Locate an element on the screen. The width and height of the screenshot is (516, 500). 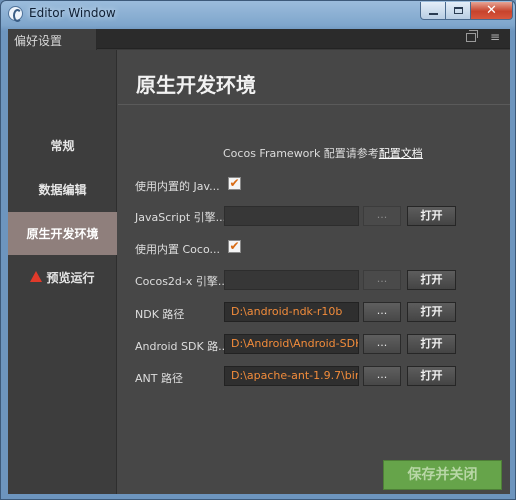
doc-prefix: Cocos Framework 配置请参考 is located at coordinates (301, 153).